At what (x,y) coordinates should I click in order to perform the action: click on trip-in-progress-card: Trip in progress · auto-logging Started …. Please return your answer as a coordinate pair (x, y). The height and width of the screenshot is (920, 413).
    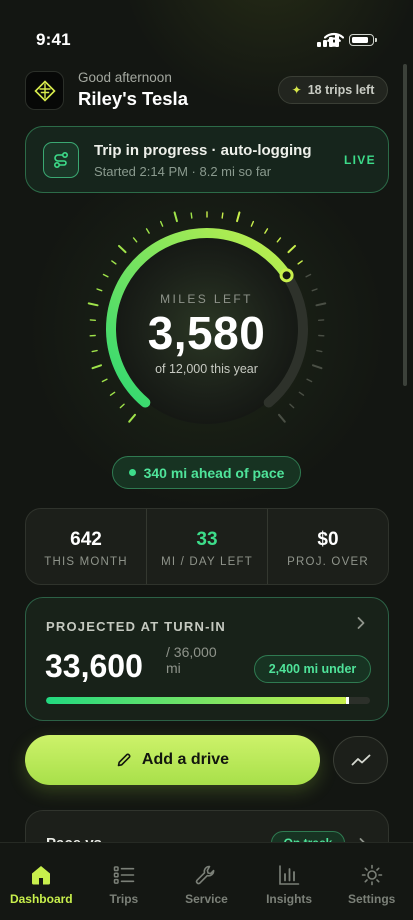
    Looking at the image, I should click on (207, 159).